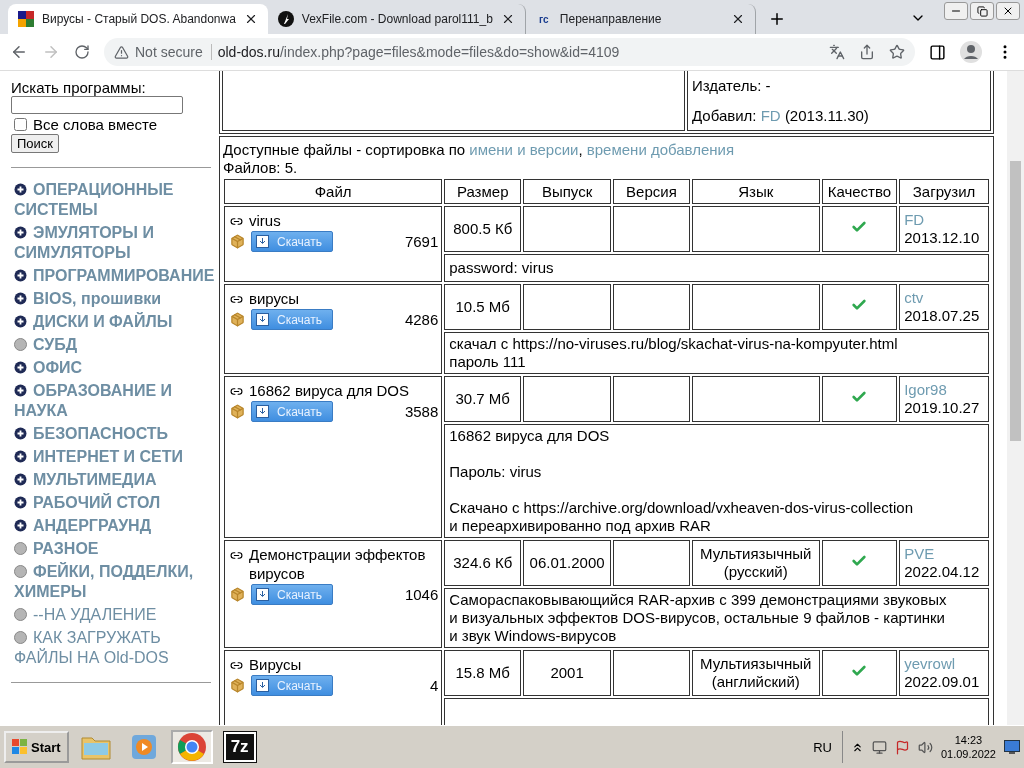  I want to click on category-link: ДИСКИ И ФАЙЛЫ, so click(113, 322).